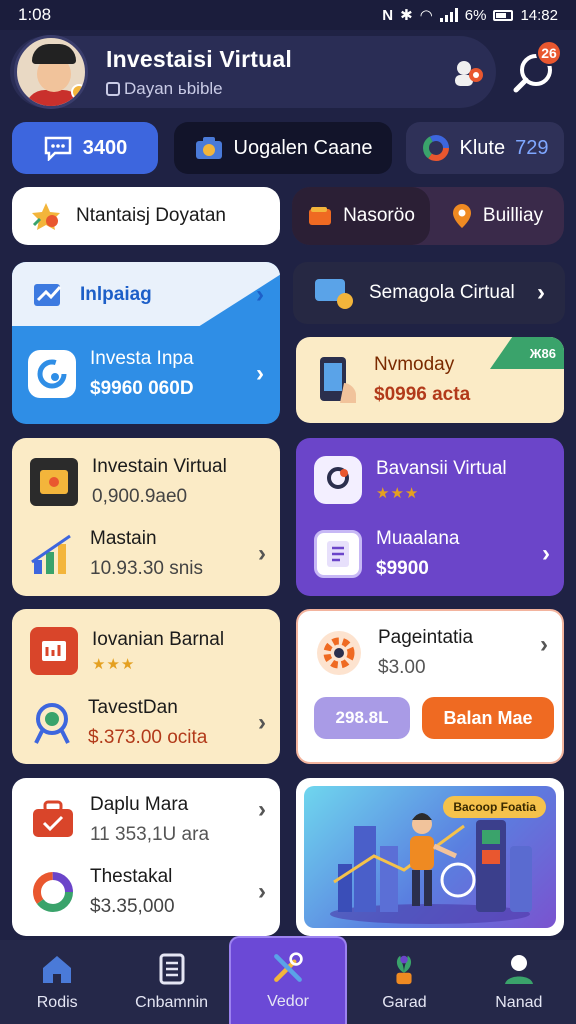 The image size is (576, 1024). Describe the element at coordinates (404, 970) in the screenshot. I see `plant-icon` at that location.